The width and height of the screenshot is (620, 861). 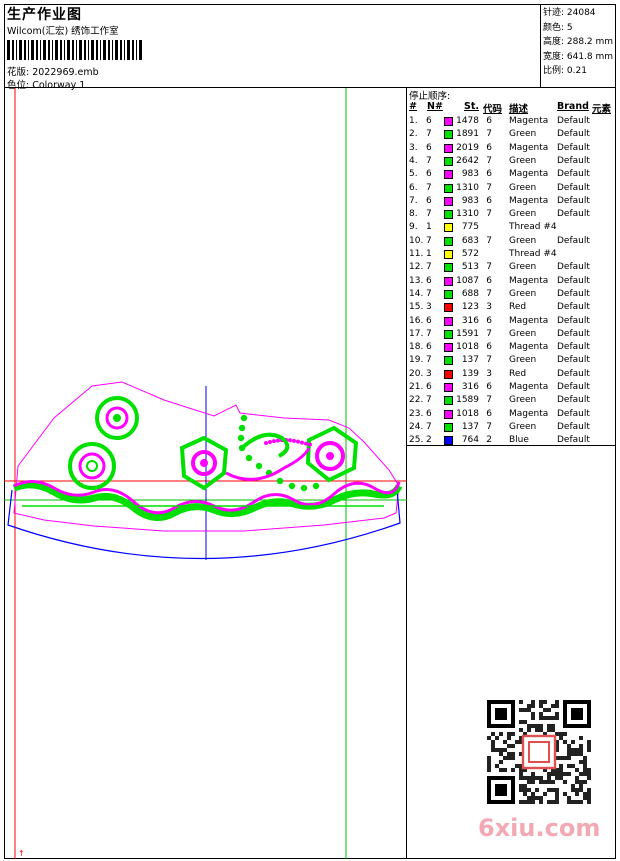 I want to click on design-file-label: 花版: 2022969.emb, so click(x=53, y=72).